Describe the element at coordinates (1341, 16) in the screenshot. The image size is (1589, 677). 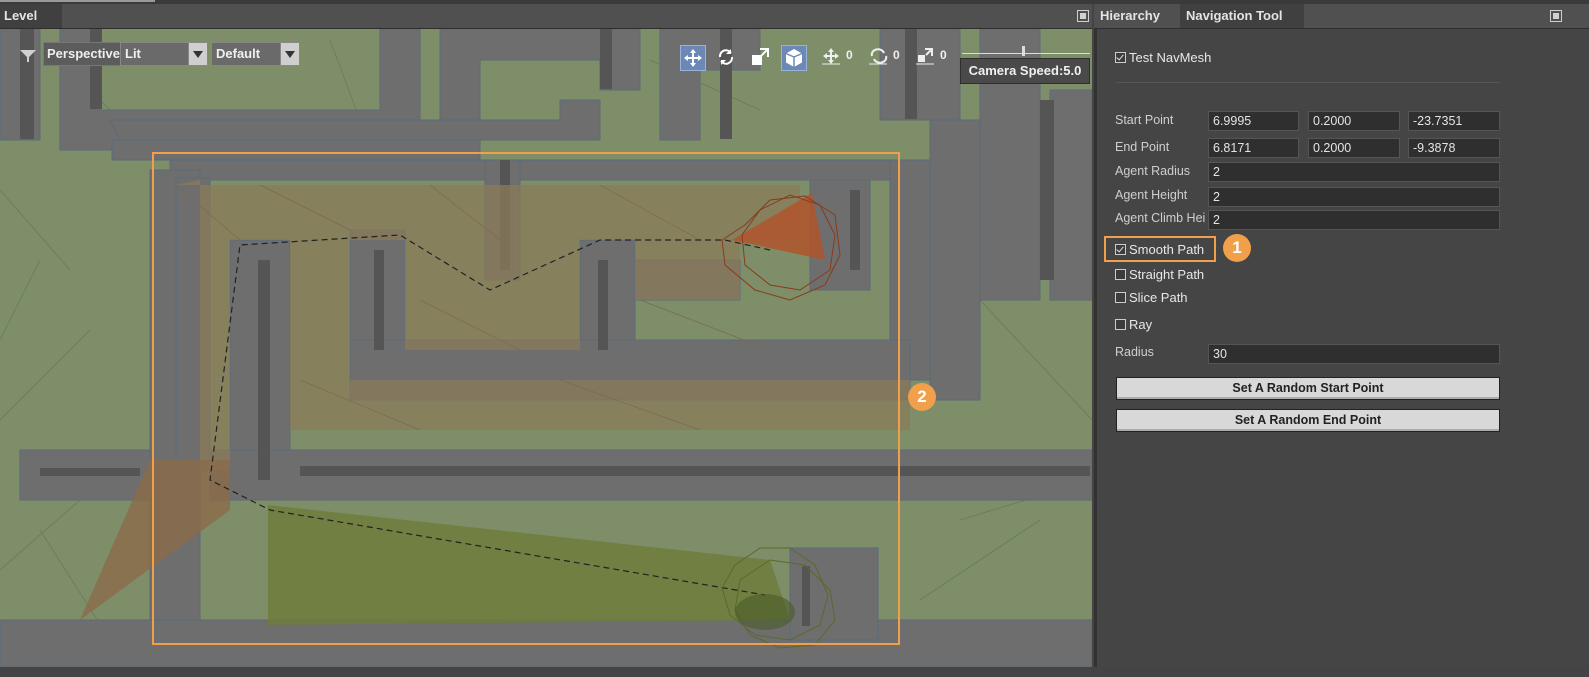
I see `right-panel-header: Hierarchy Navigation Tool` at that location.